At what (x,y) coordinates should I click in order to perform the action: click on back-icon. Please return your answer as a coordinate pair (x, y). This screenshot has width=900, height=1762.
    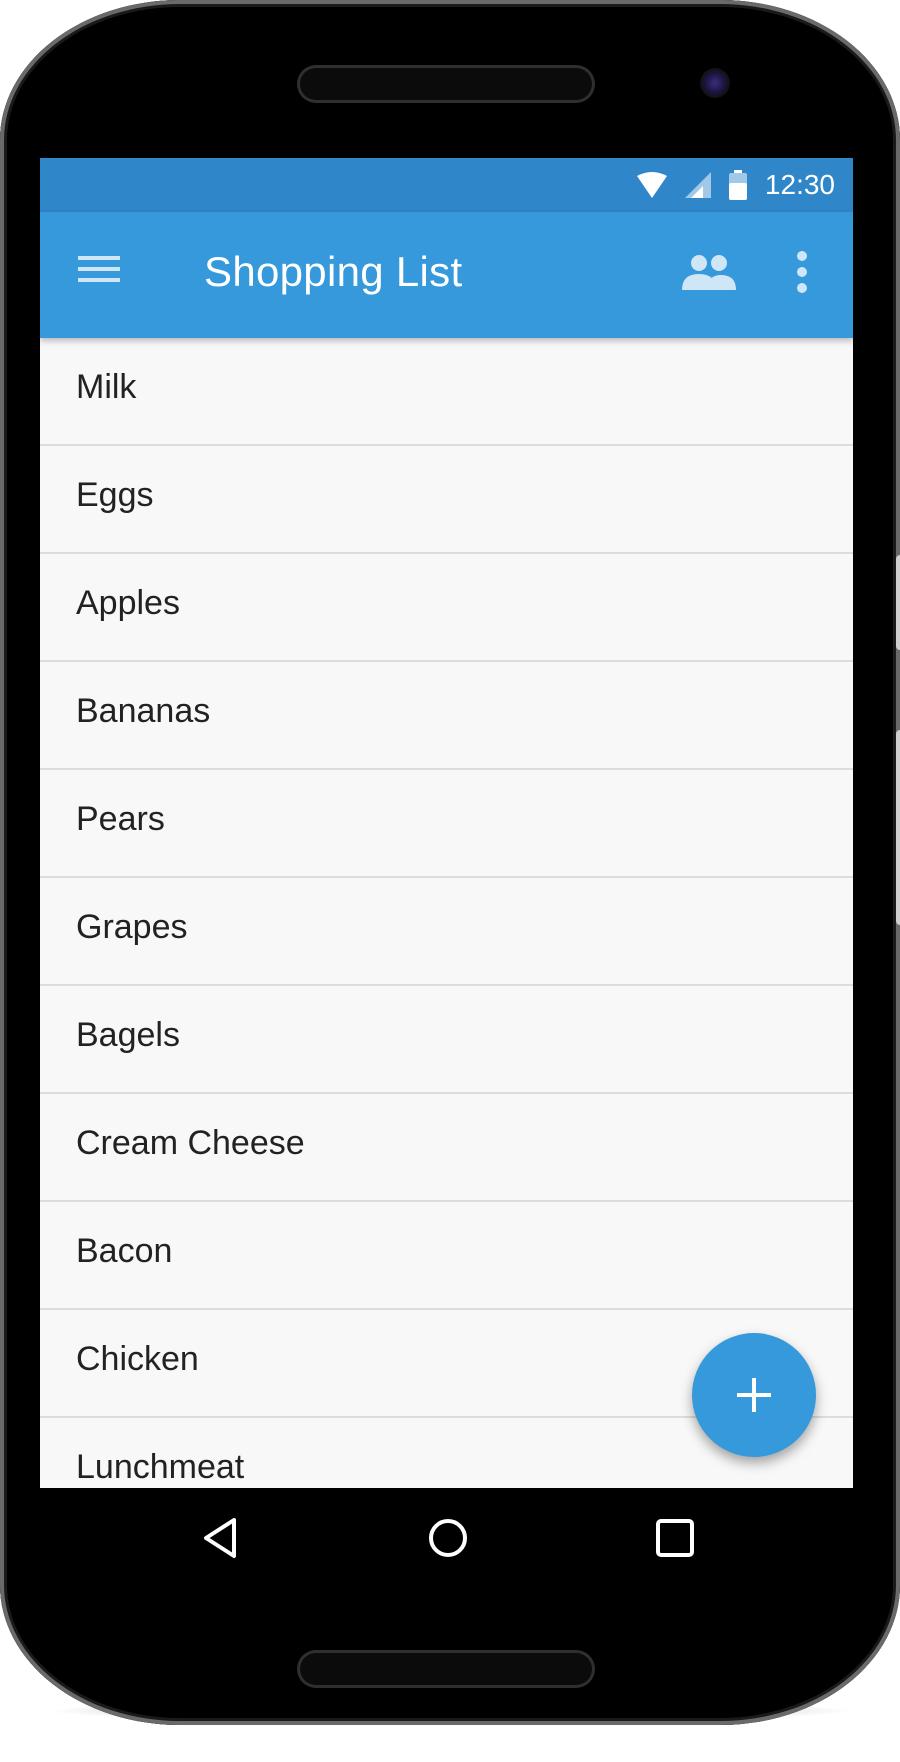
    Looking at the image, I should click on (220, 1540).